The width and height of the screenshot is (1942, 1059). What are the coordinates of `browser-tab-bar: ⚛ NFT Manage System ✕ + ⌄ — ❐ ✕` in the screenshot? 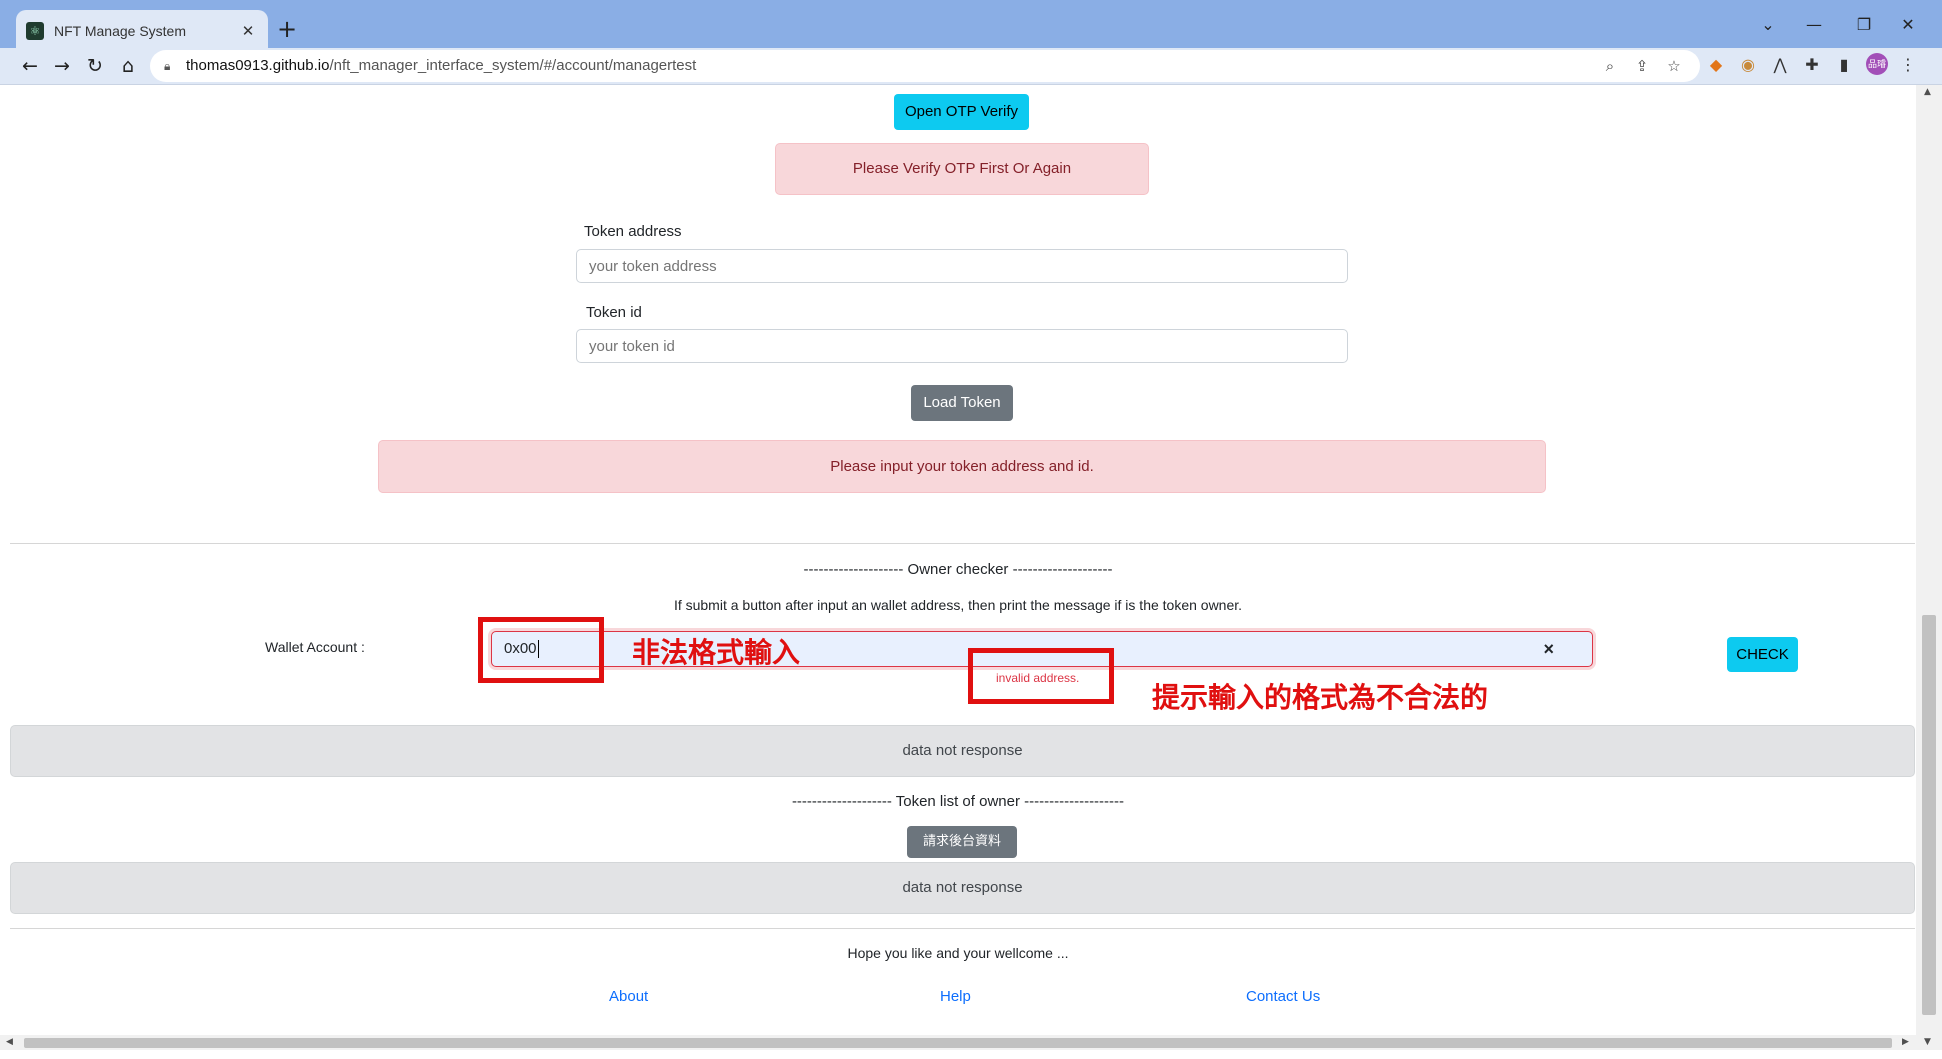 It's located at (971, 26).